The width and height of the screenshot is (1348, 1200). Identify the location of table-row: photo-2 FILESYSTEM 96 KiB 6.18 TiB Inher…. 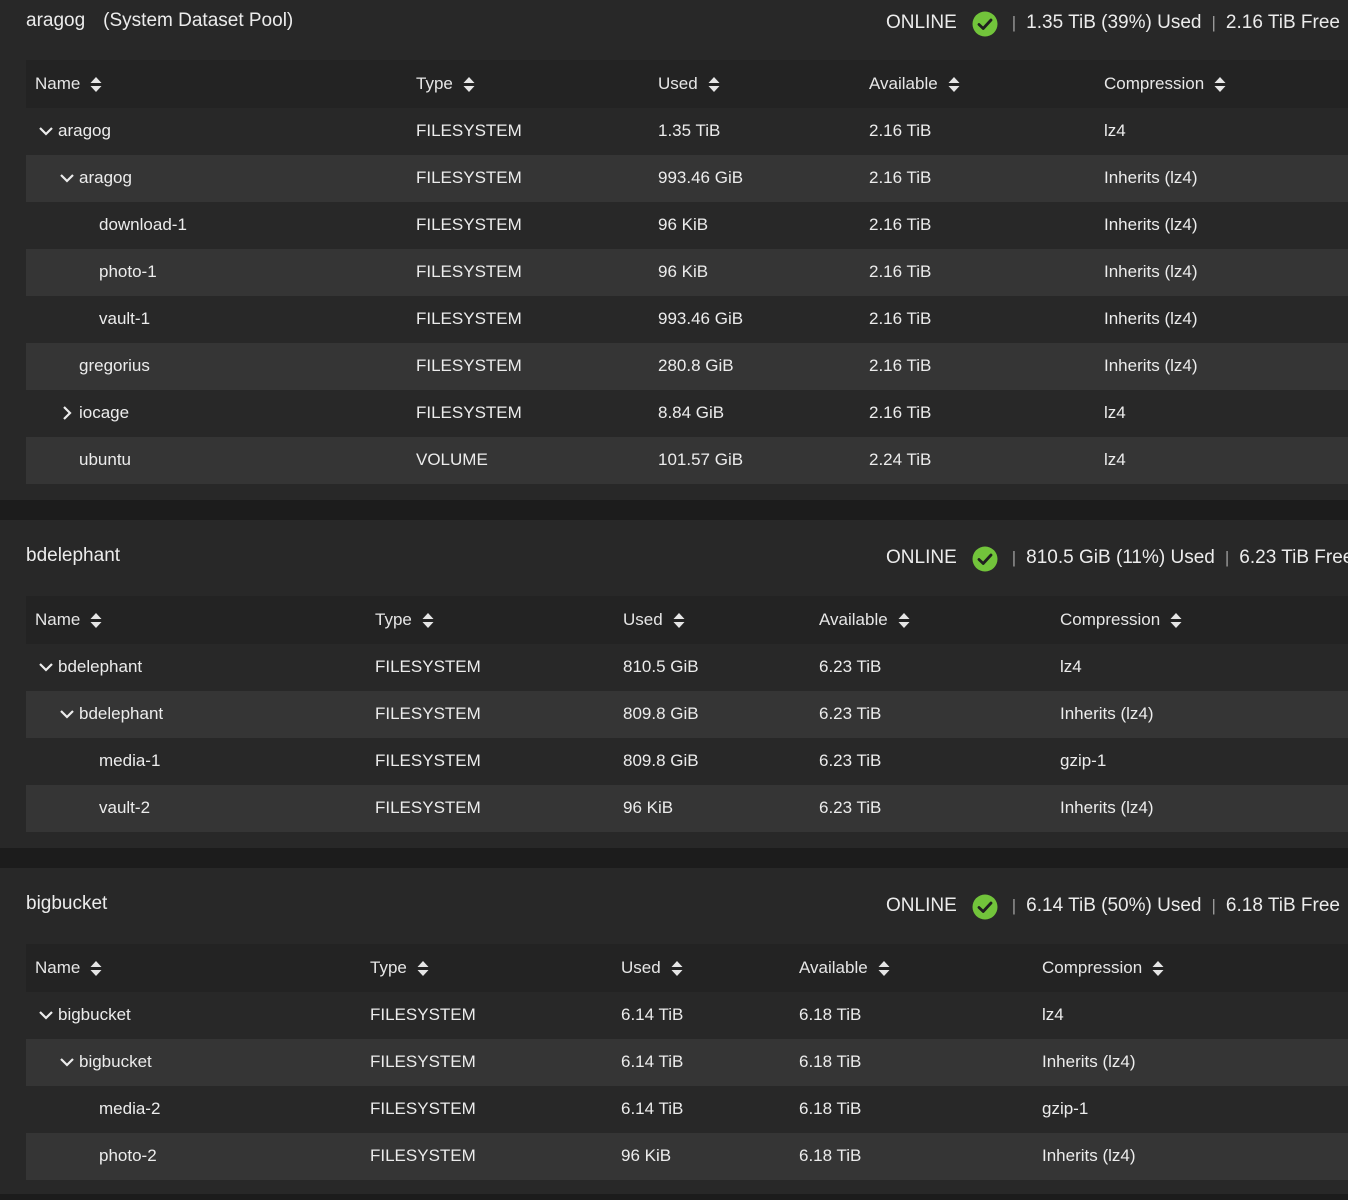
(687, 1156).